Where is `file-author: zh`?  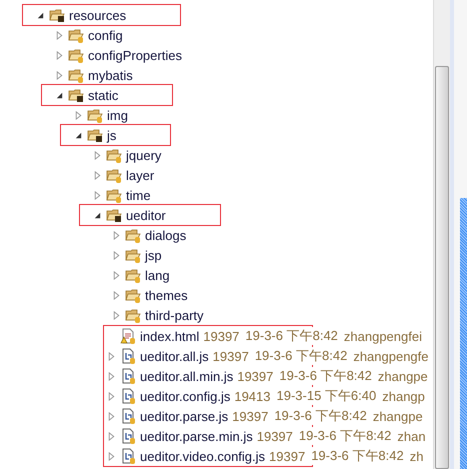 file-author: zh is located at coordinates (417, 456).